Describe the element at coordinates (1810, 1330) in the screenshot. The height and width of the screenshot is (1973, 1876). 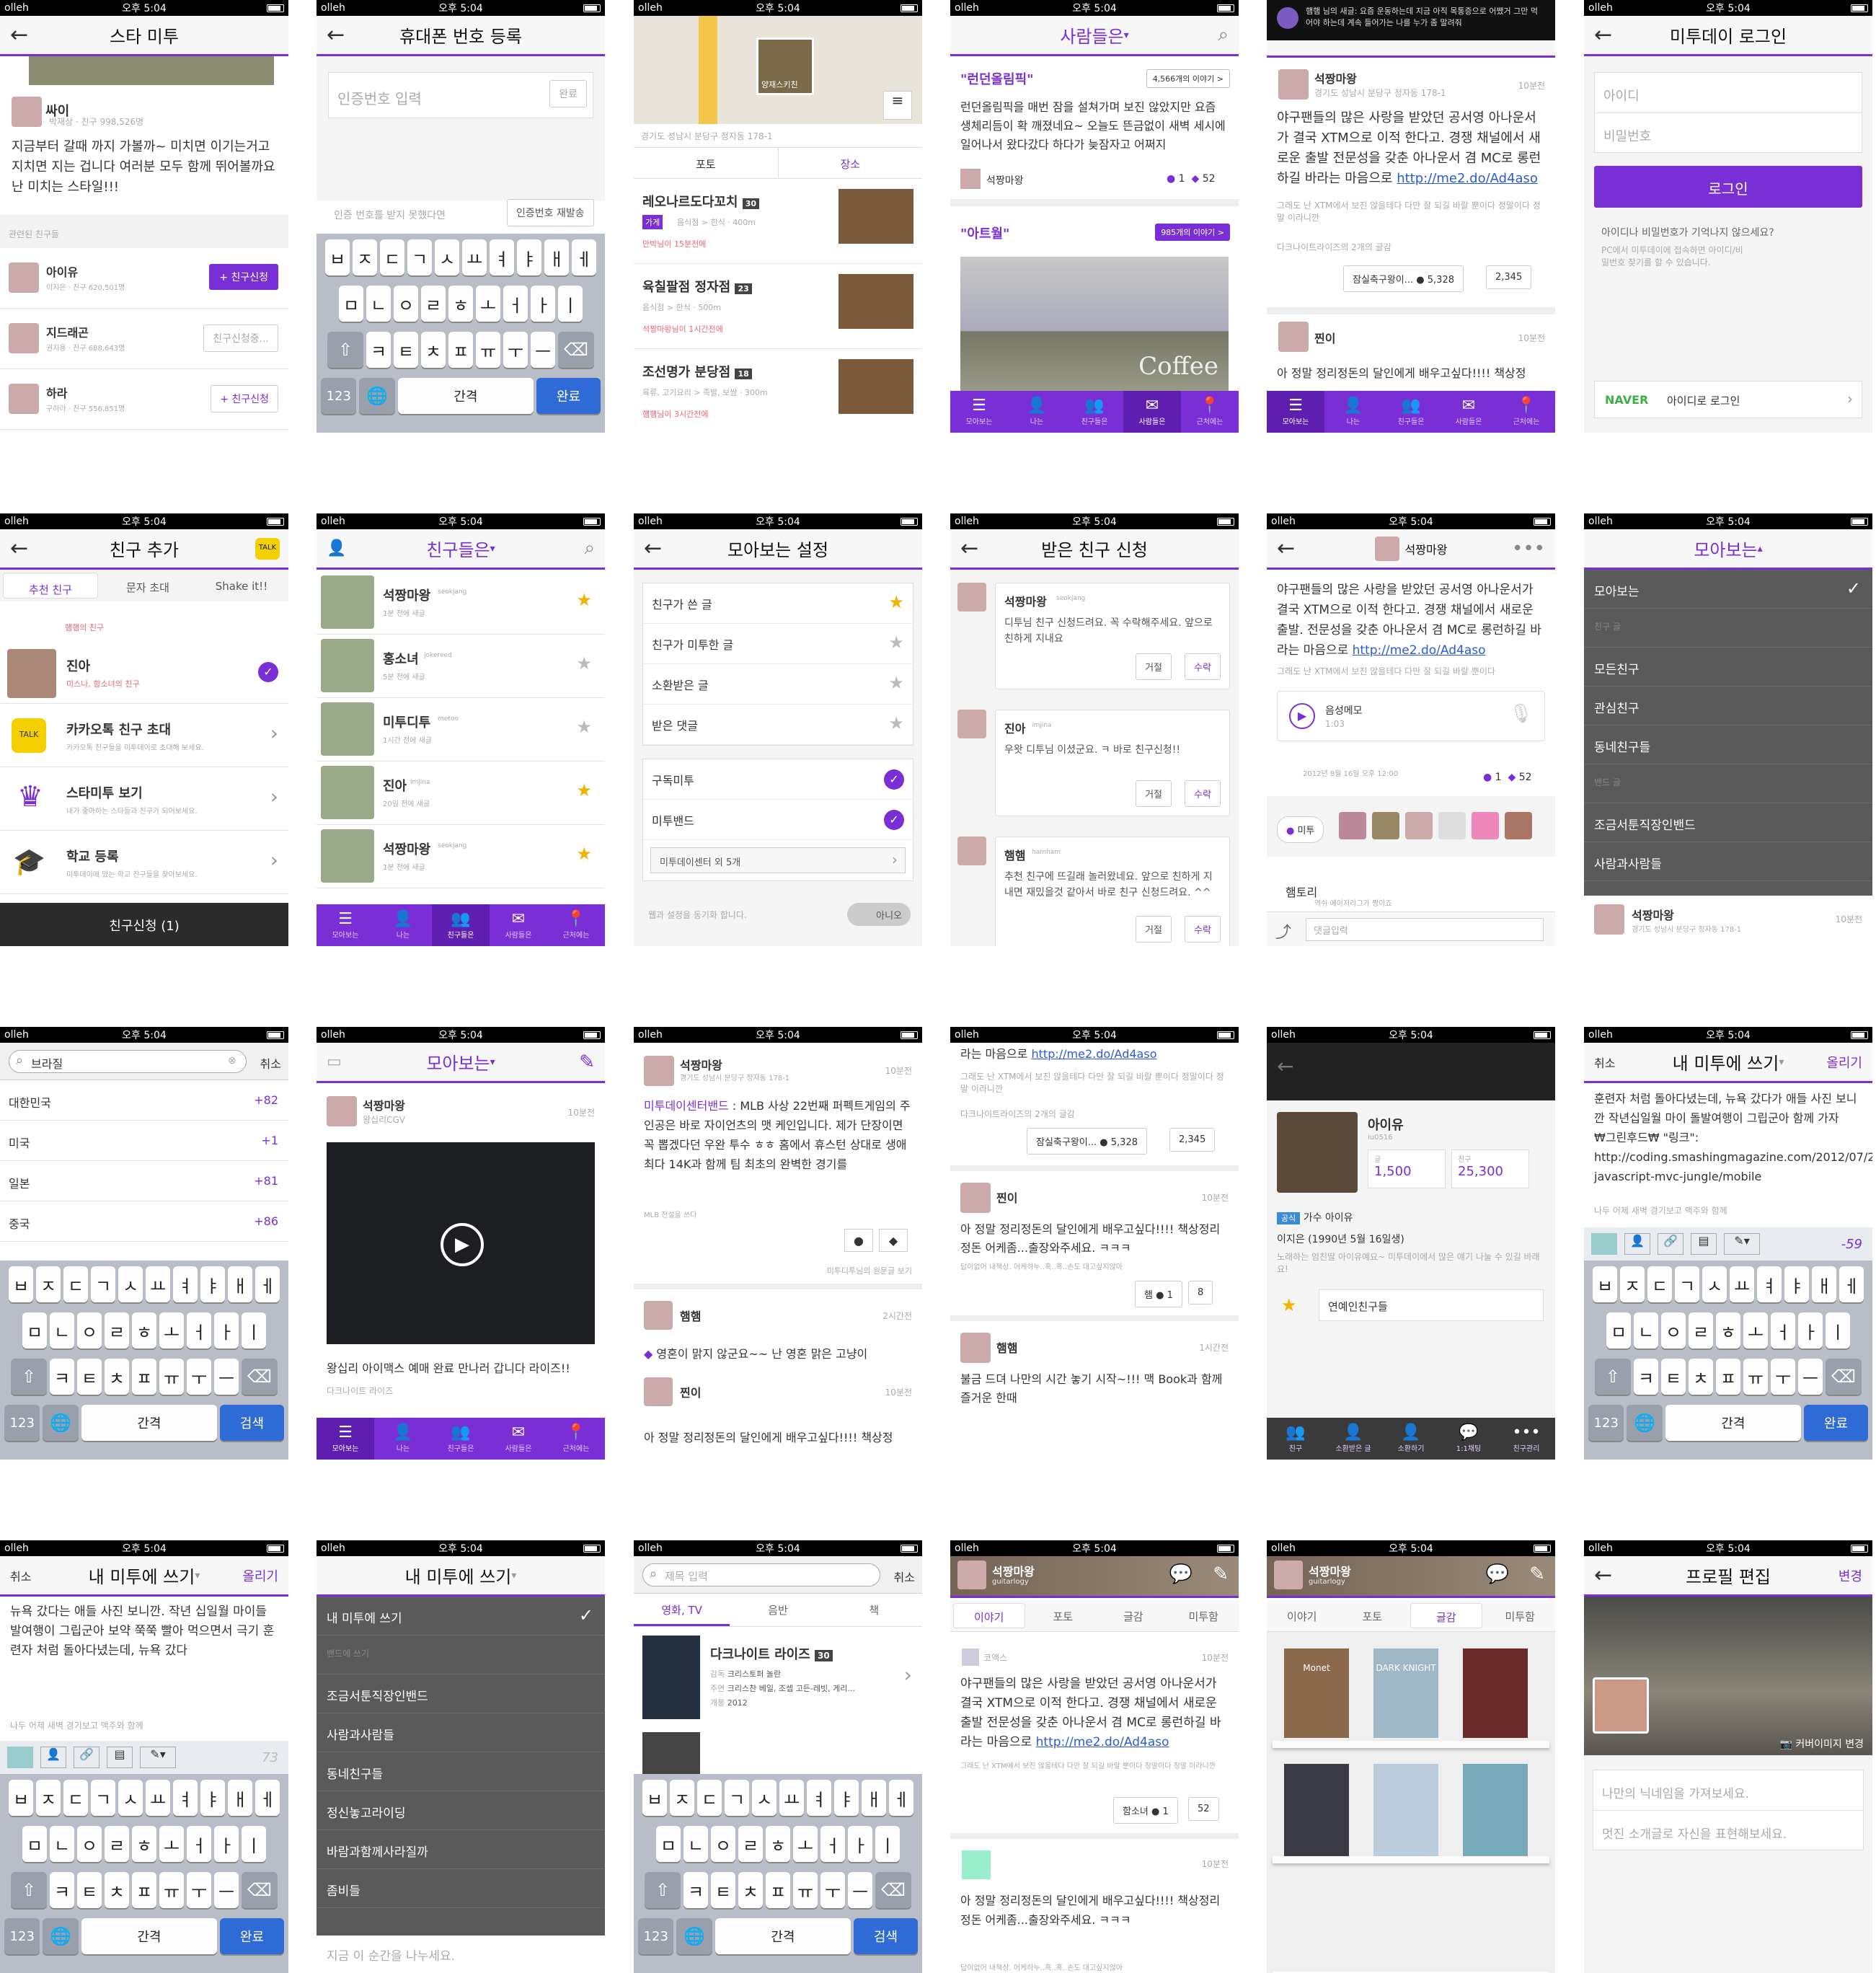
I see `key: ㅏ` at that location.